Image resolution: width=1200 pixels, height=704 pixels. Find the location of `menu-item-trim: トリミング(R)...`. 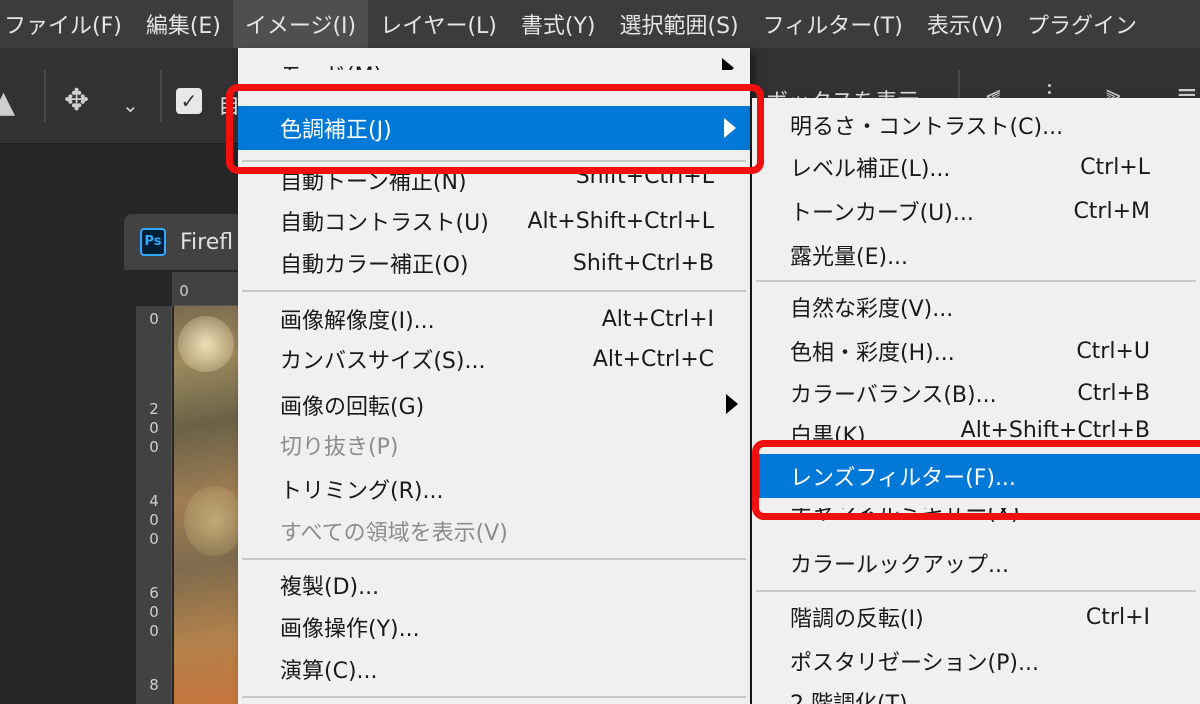

menu-item-trim: トリミング(R)... is located at coordinates (494, 489).